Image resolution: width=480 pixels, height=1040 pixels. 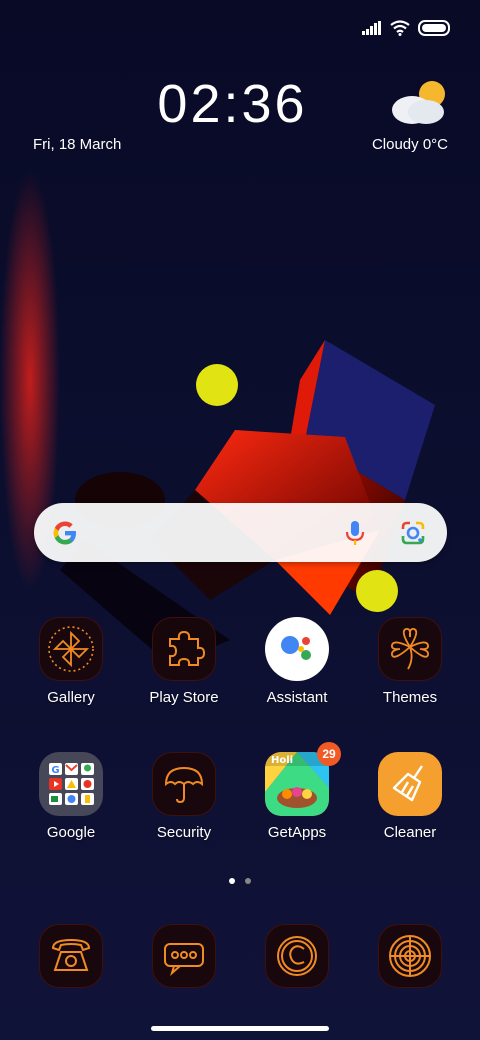 I want to click on battery-icon, so click(x=434, y=28).